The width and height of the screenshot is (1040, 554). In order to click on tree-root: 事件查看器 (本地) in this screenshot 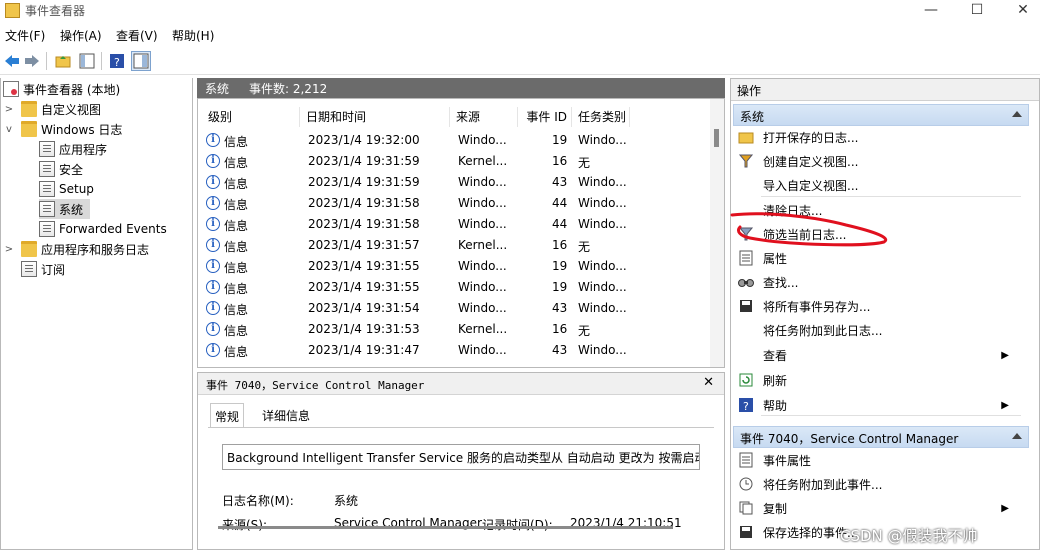, I will do `click(61, 89)`.